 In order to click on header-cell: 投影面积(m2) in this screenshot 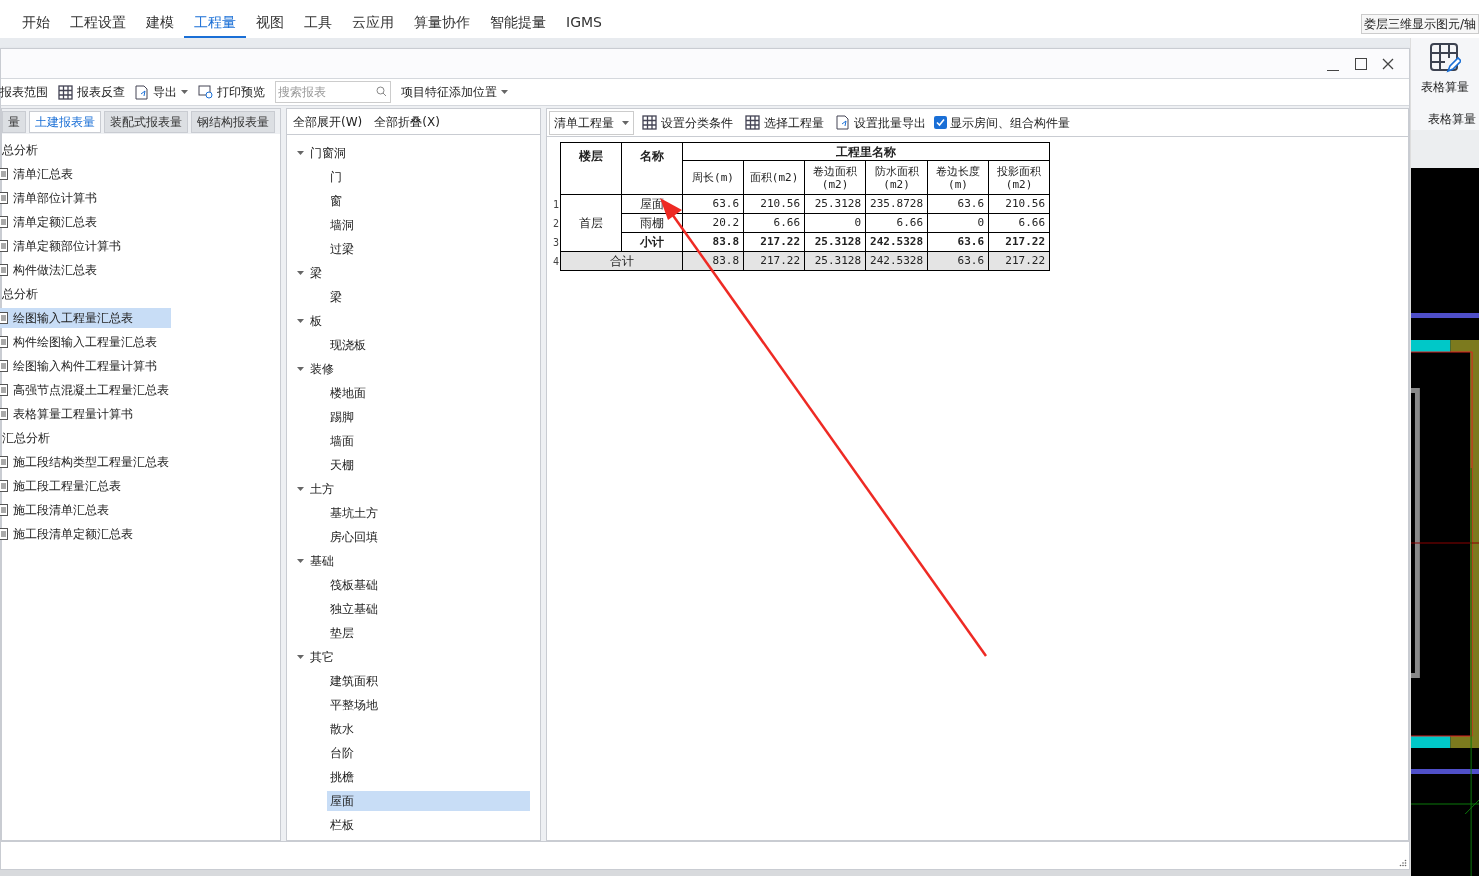, I will do `click(1019, 177)`.